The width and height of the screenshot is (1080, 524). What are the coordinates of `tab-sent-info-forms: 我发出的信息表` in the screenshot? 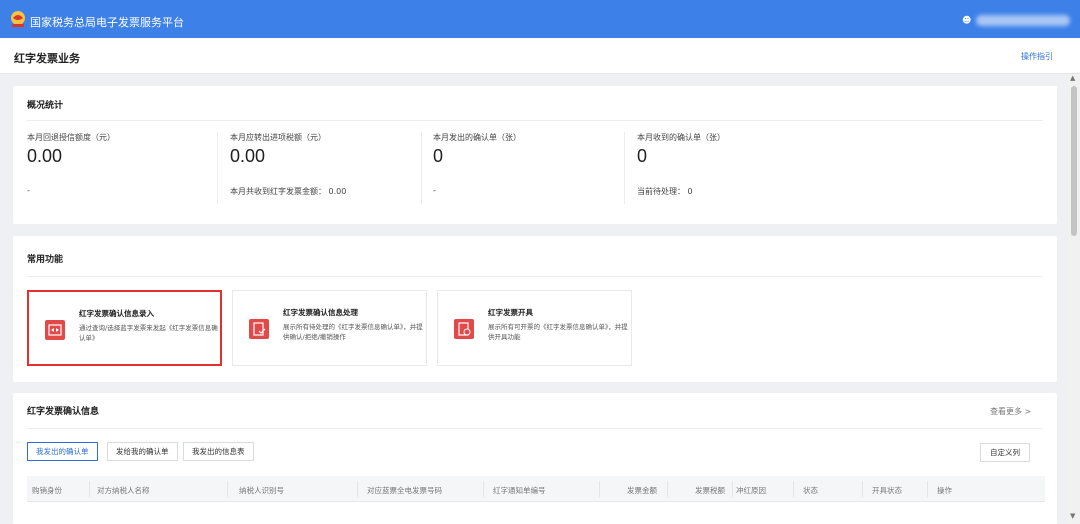 It's located at (218, 451).